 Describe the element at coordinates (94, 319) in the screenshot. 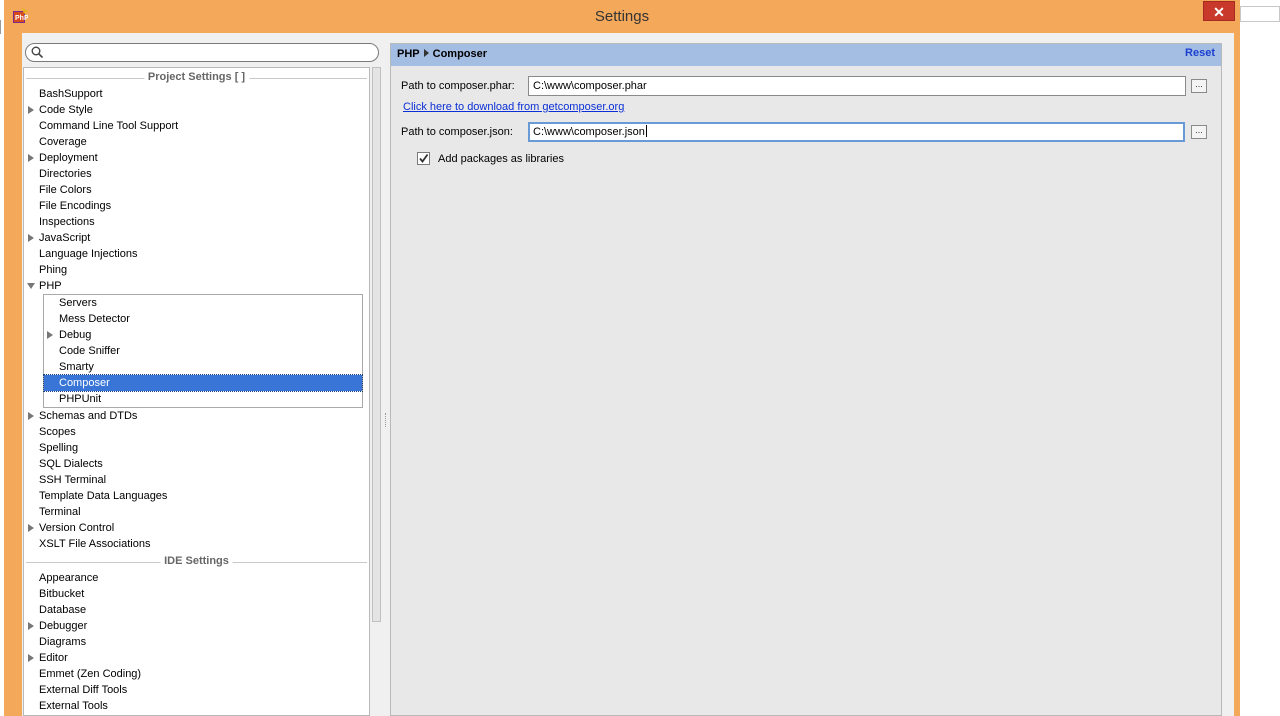

I see `tree-item-label: Mess Detector` at that location.